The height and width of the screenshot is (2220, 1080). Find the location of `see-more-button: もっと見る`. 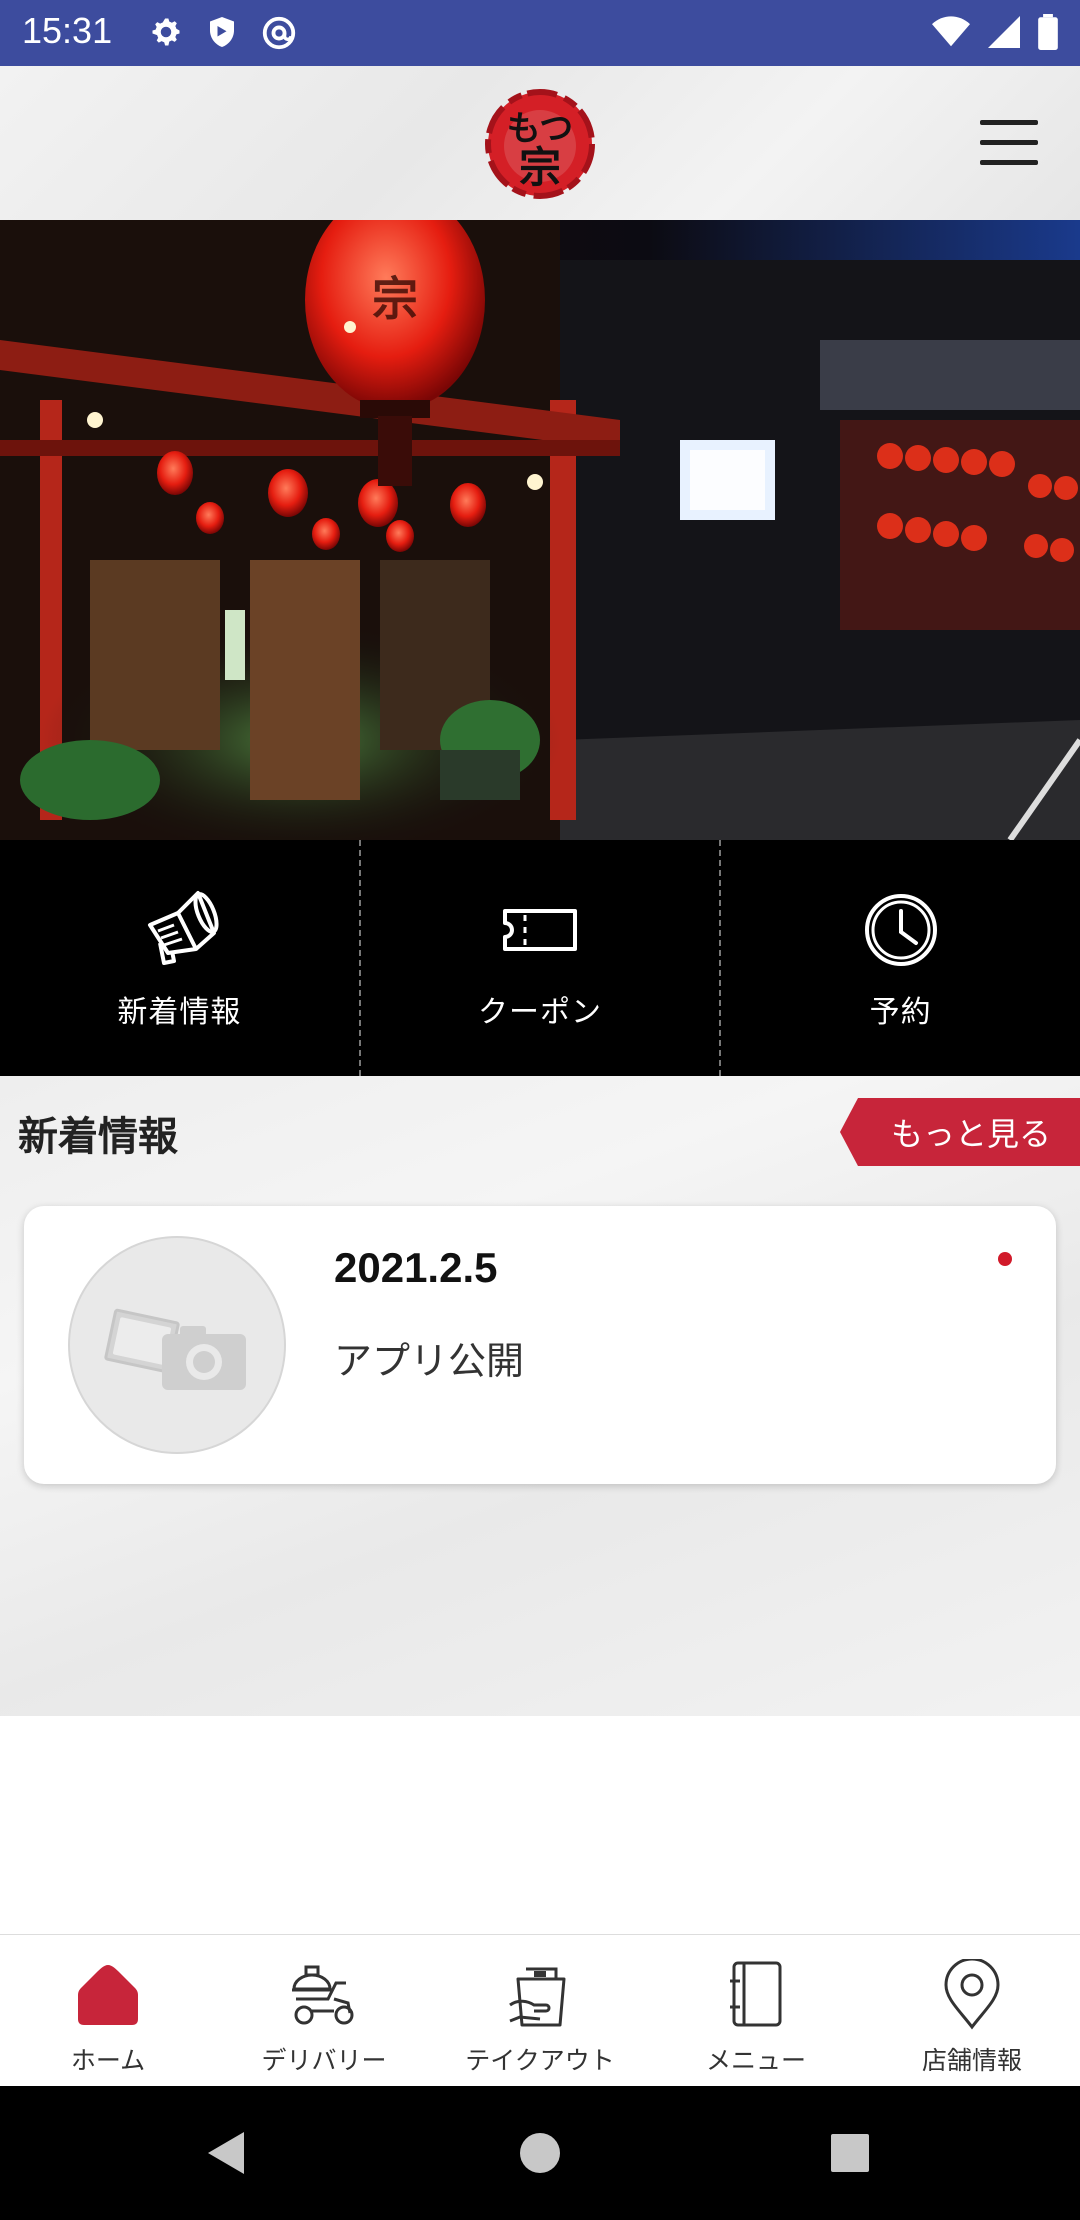

see-more-button: もっと見る is located at coordinates (960, 1132).